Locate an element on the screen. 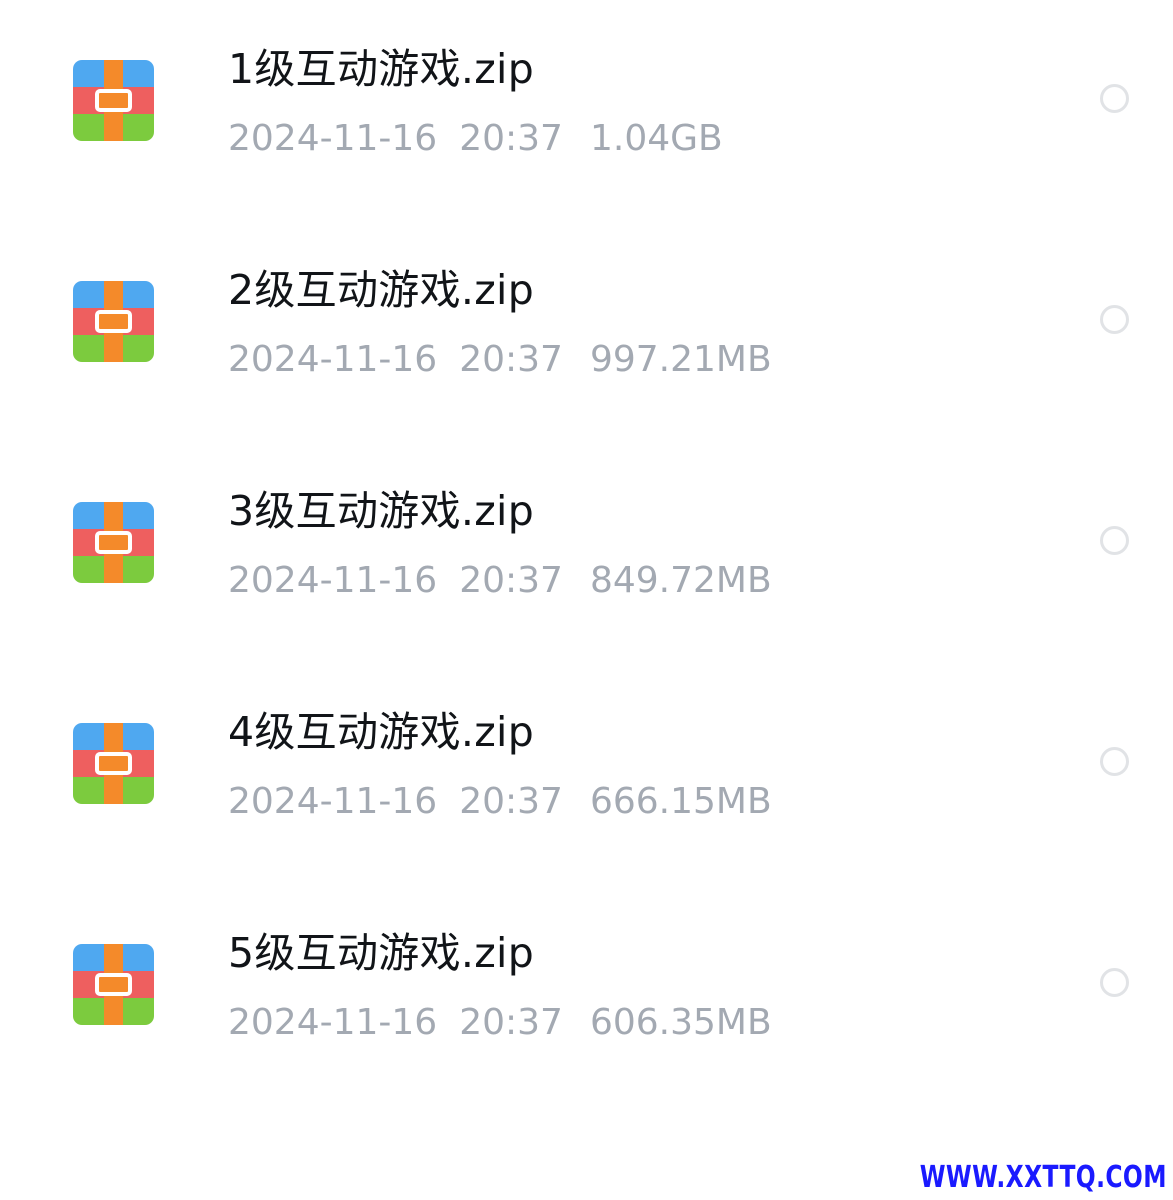  file-size: 666.15MB is located at coordinates (680, 801).